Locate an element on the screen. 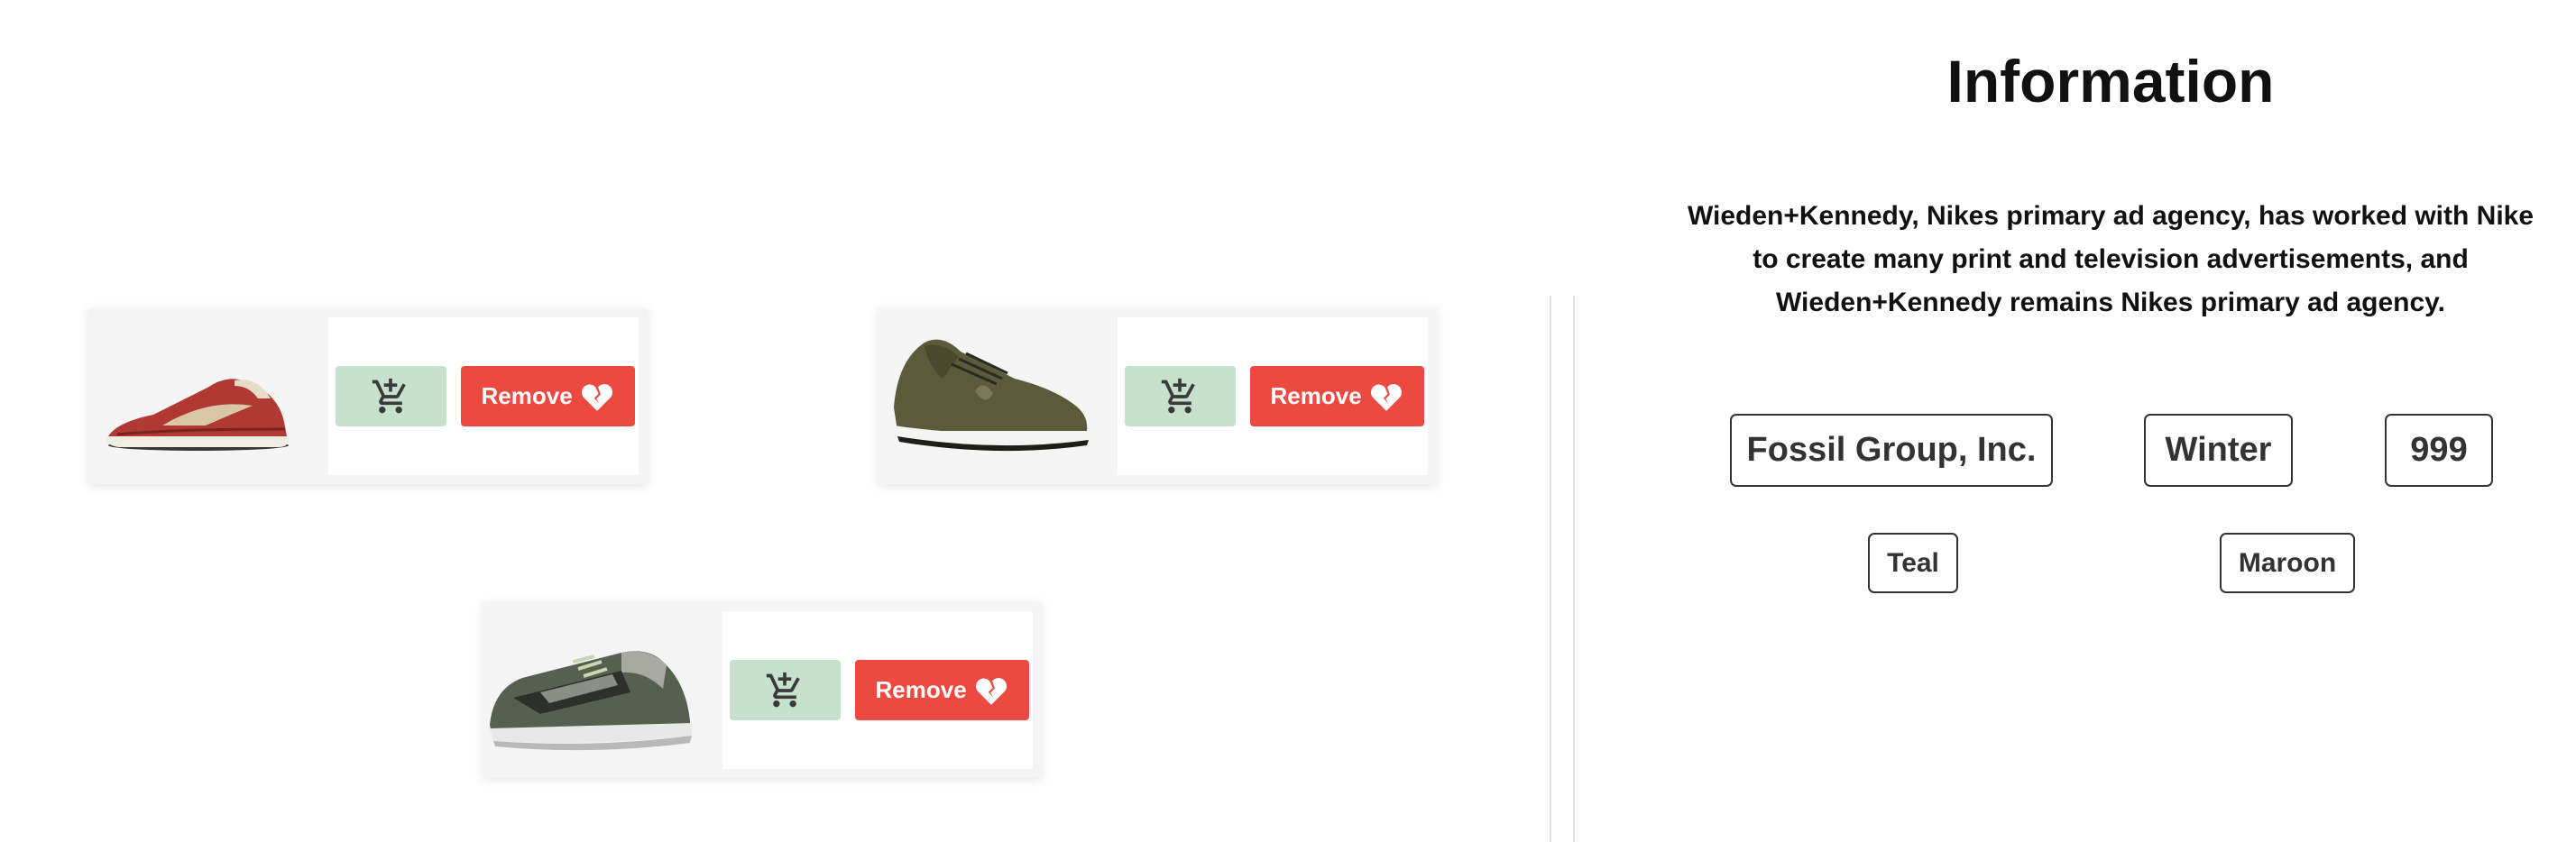  color-tag: Teal is located at coordinates (1913, 563).